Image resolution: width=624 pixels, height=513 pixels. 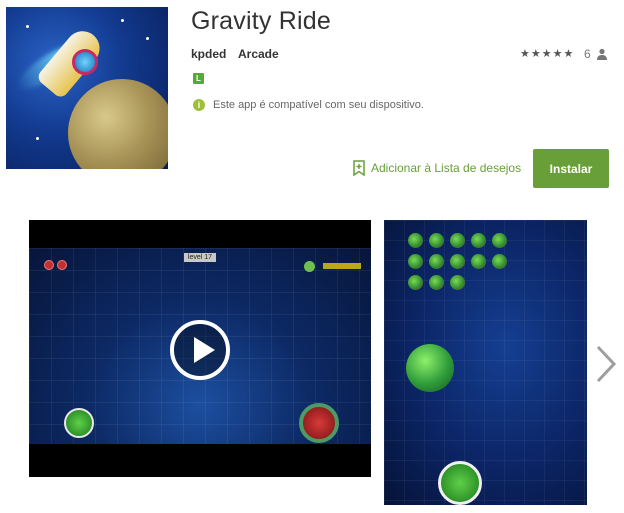 I want to click on category-link: Arcade, so click(x=258, y=54).